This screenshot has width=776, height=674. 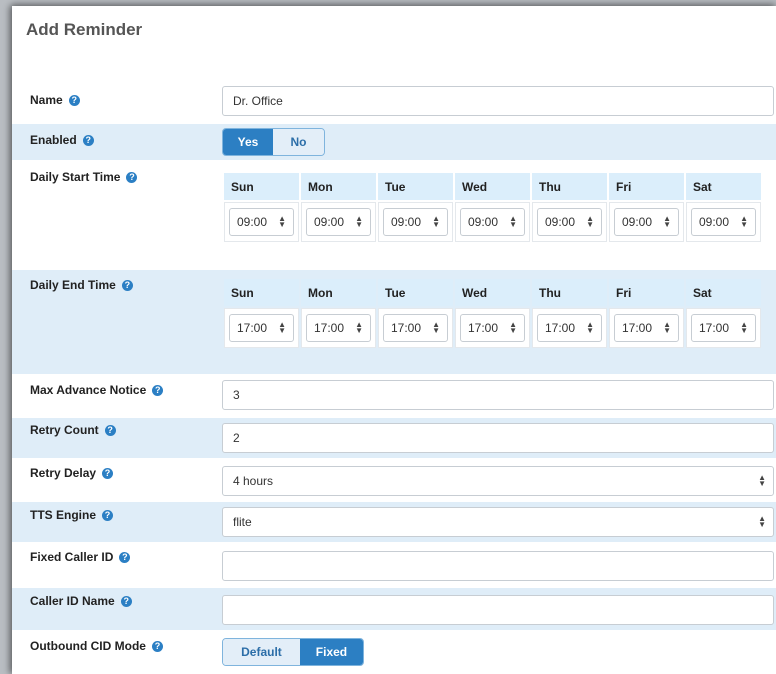 What do you see at coordinates (53, 140) in the screenshot?
I see `enabled-label: Enabled` at bounding box center [53, 140].